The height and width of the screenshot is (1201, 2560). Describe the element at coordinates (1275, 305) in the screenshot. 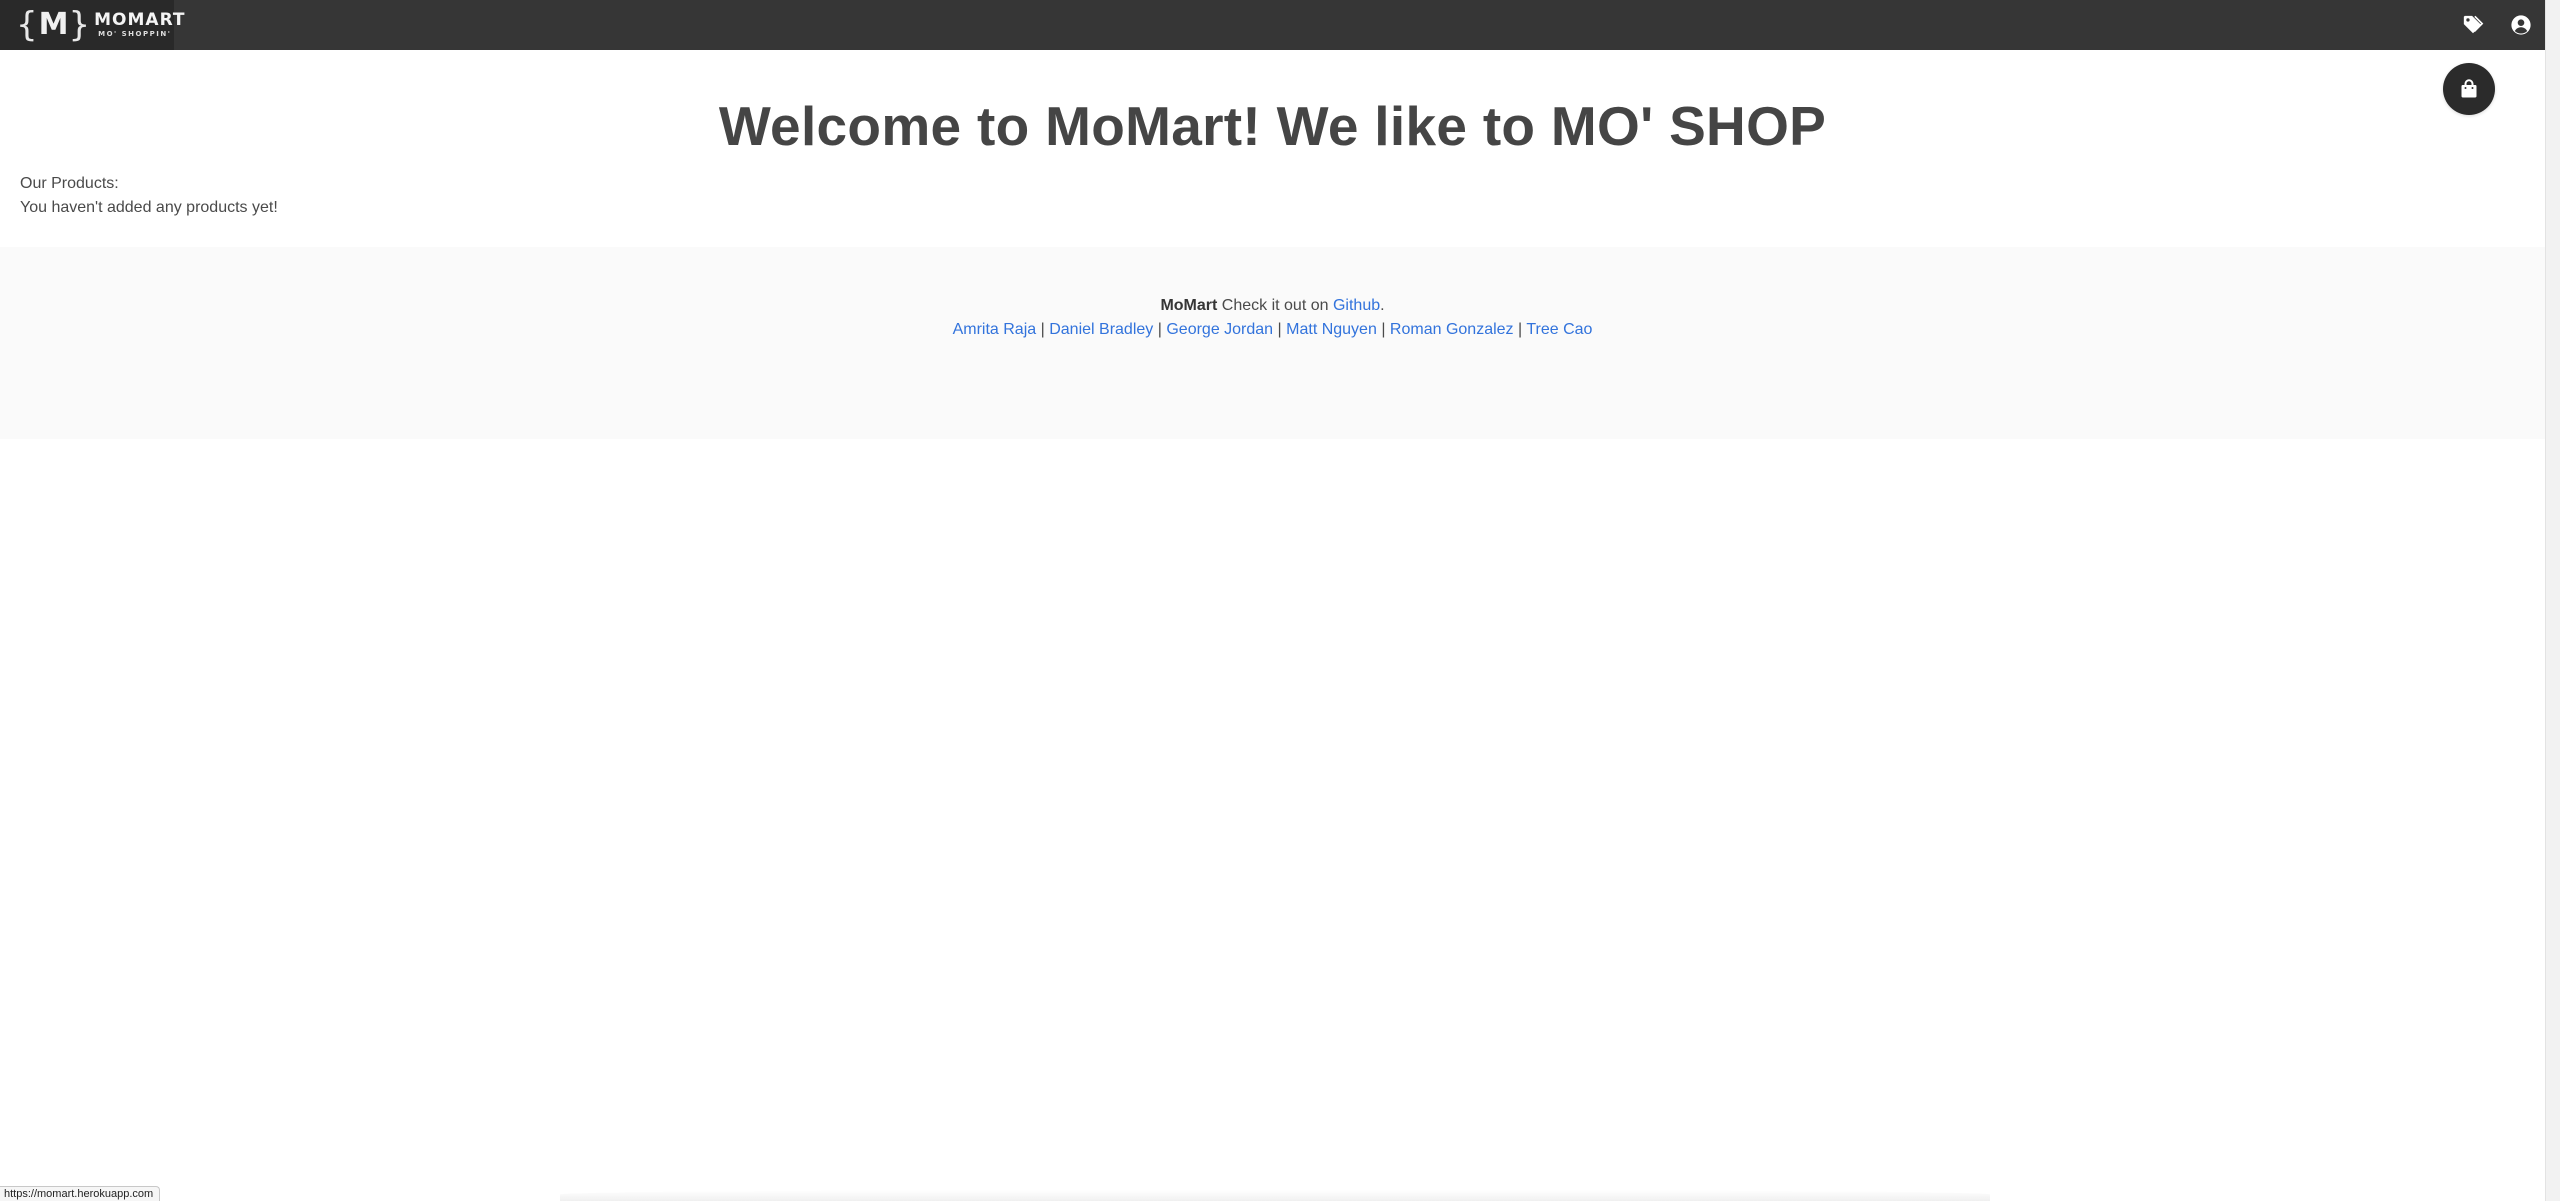

I see `footer-text: Check it out on` at that location.